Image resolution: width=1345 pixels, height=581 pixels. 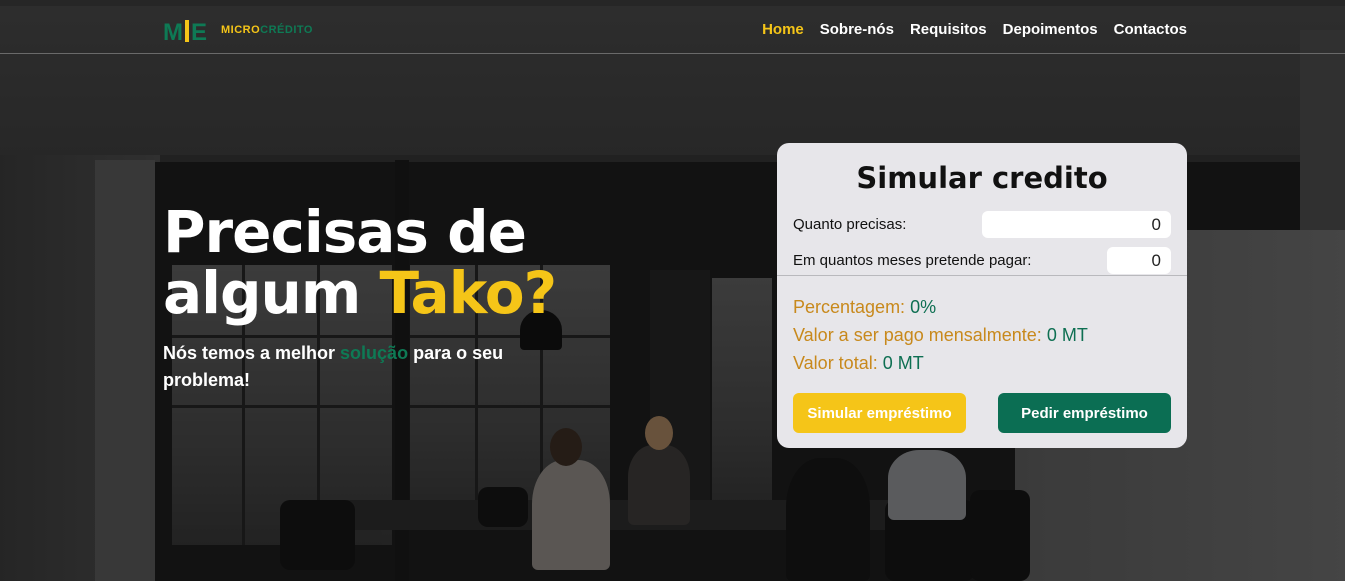 I want to click on hero-title: Precisas de algum Tako?, so click(x=360, y=264).